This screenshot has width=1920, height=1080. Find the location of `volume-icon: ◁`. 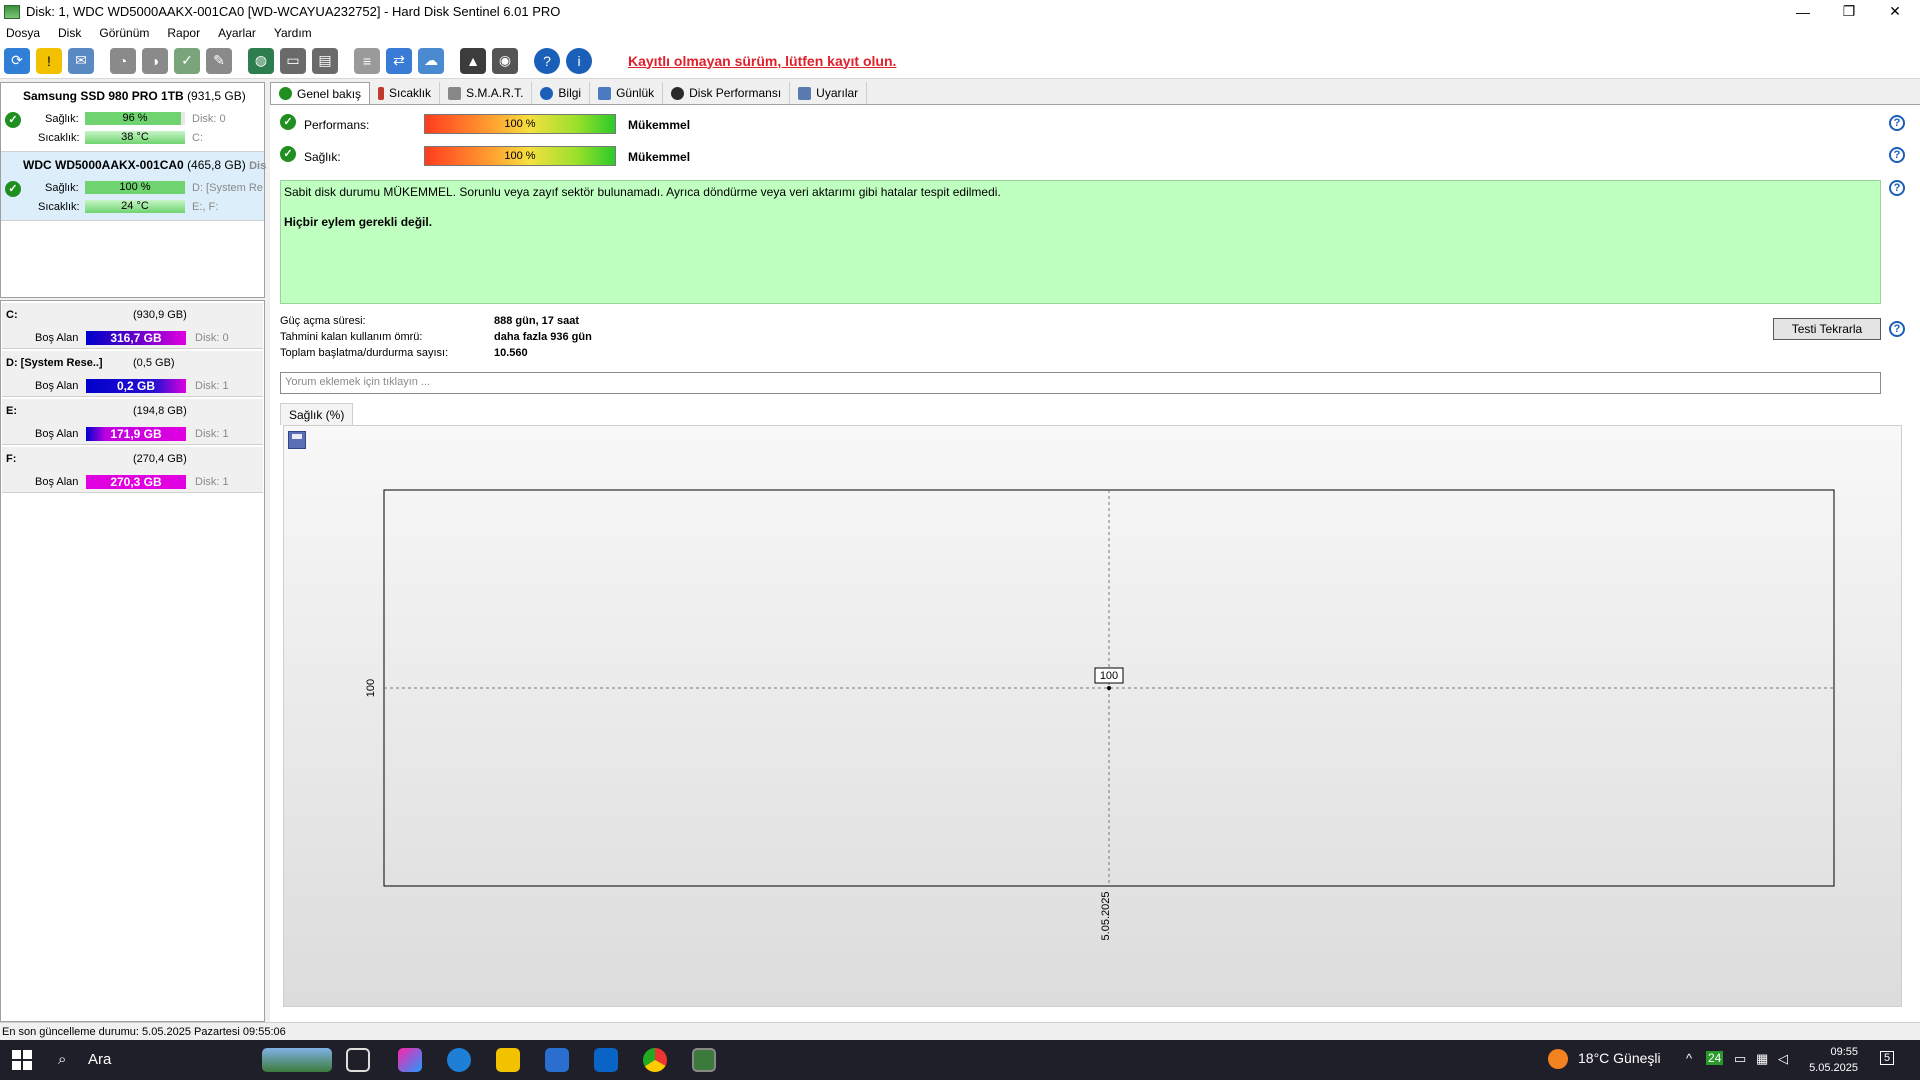

volume-icon: ◁ is located at coordinates (1783, 1059).